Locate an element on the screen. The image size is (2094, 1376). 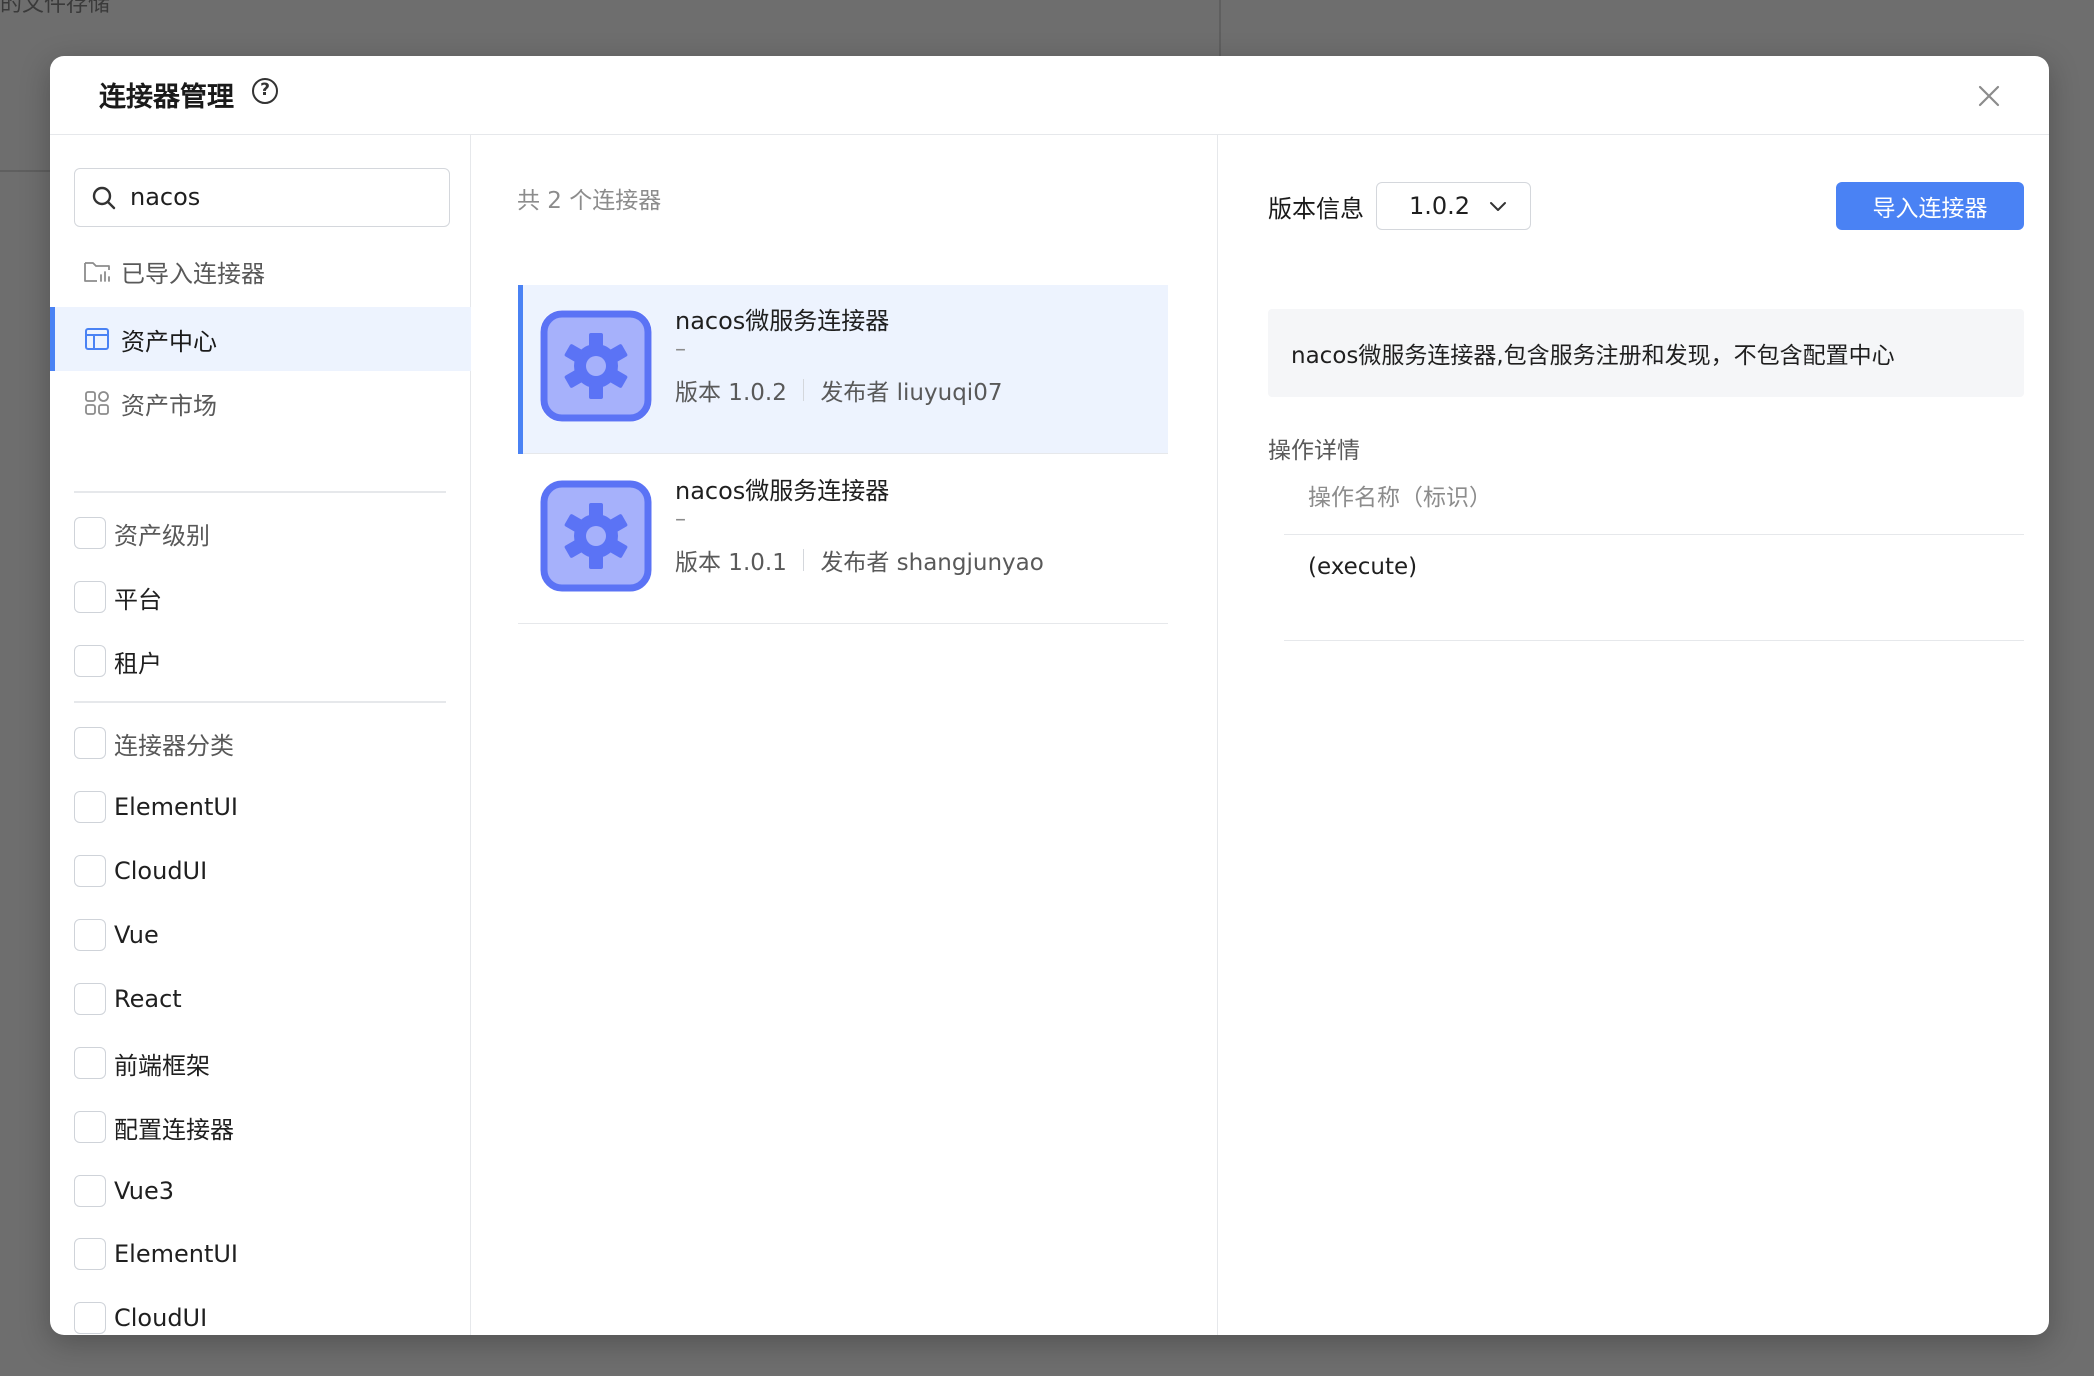
connector-version: 版本 1.0.1 is located at coordinates (731, 563).